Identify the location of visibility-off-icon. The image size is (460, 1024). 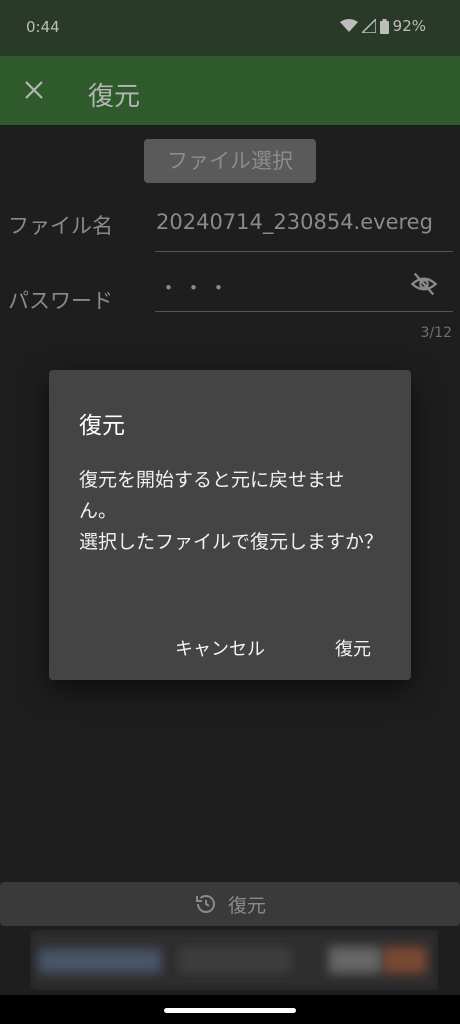
(424, 284).